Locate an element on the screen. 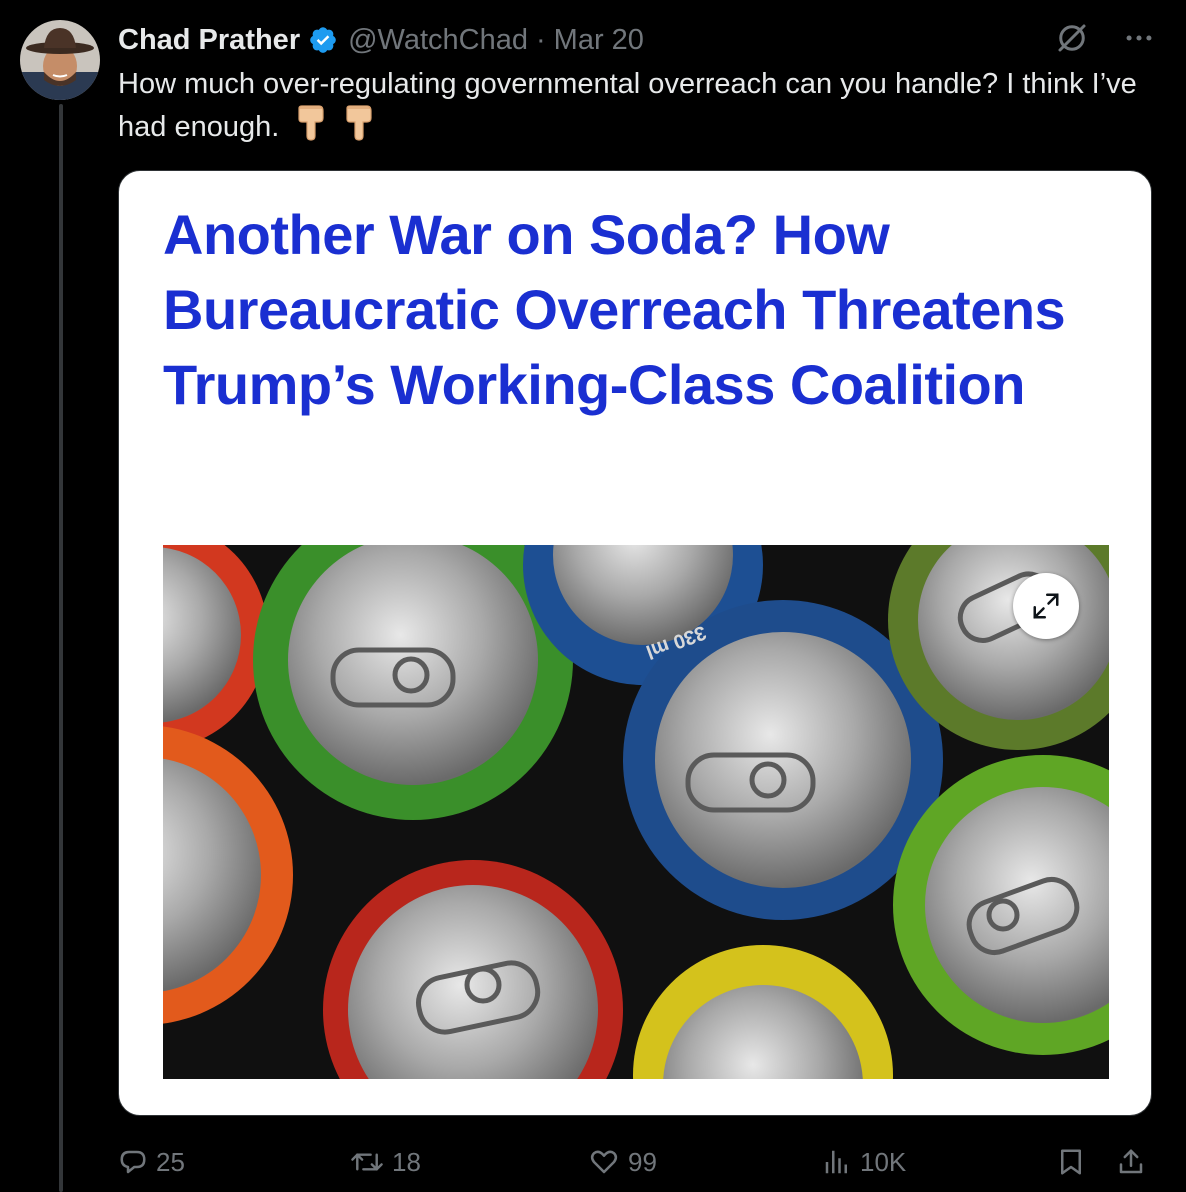 This screenshot has width=1186, height=1192. bookmark-button is located at coordinates (1071, 1162).